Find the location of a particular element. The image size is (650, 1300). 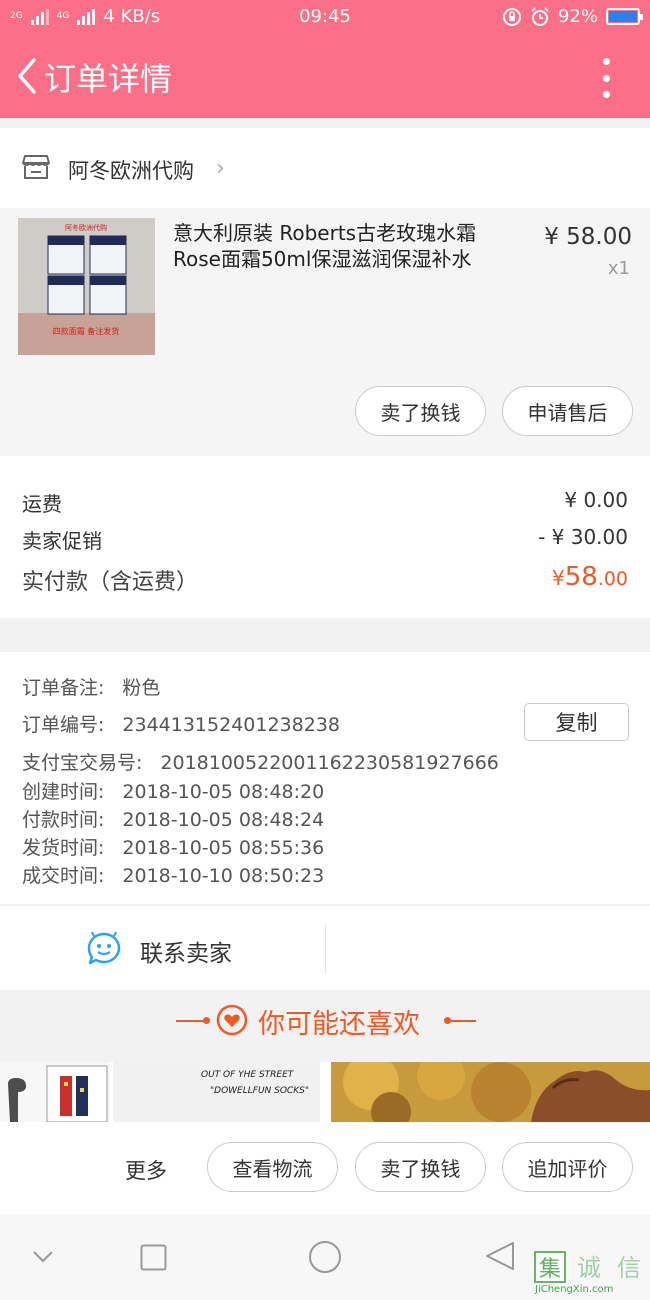

after-sales-button: 申请售后 is located at coordinates (567, 411).